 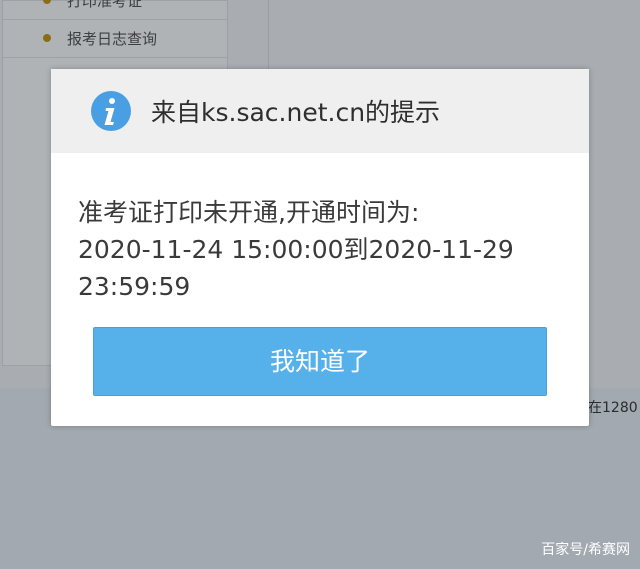 What do you see at coordinates (111, 111) in the screenshot?
I see `info-icon` at bounding box center [111, 111].